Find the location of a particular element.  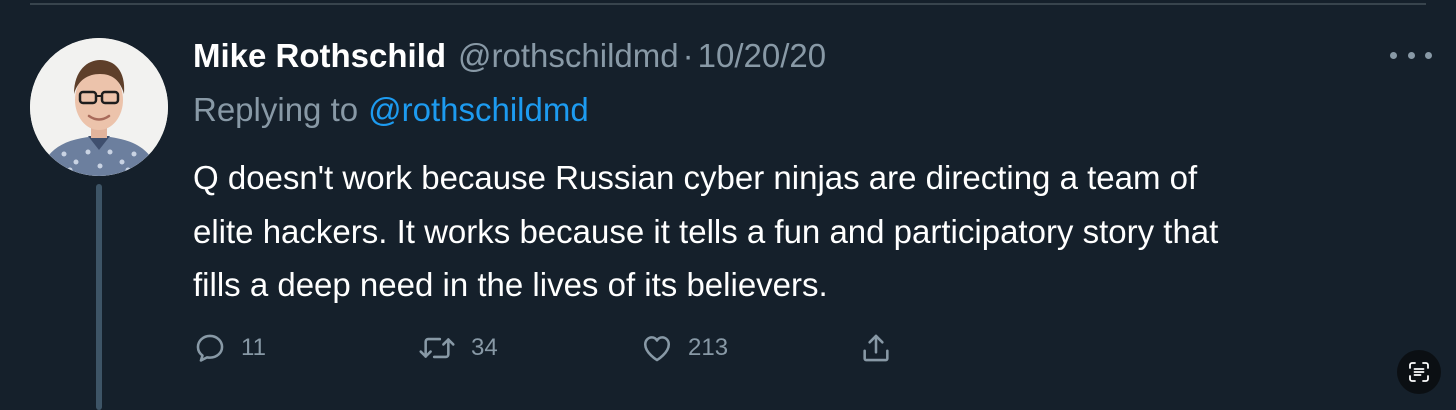

avatar-photo is located at coordinates (99, 107).